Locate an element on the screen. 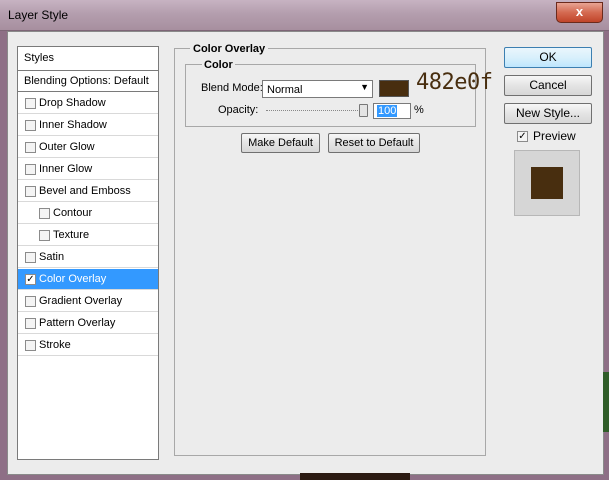 This screenshot has height=480, width=609. cancel-button: Cancel is located at coordinates (548, 85).